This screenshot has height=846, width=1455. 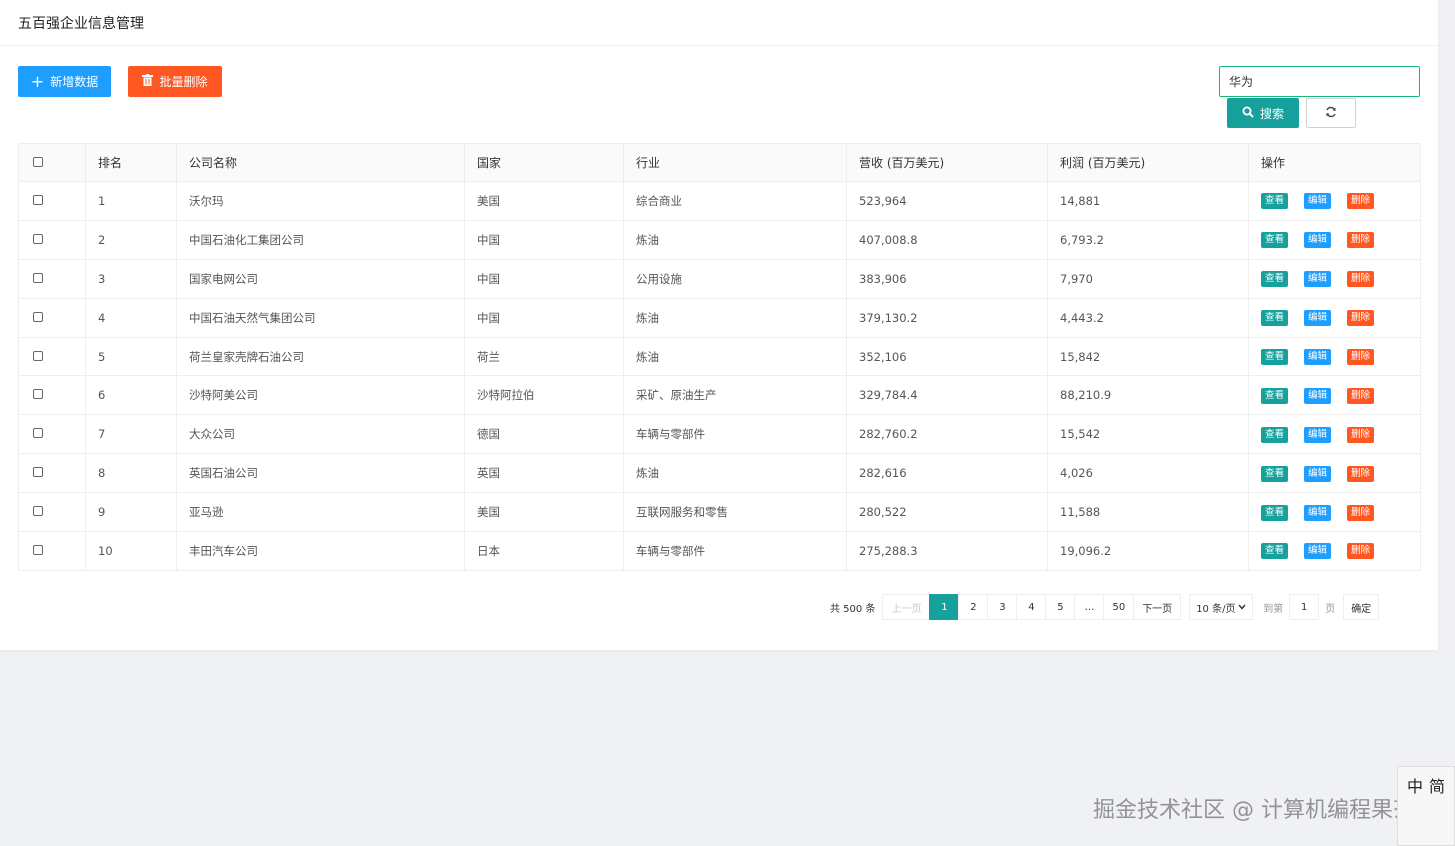 I want to click on plus-icon: +, so click(x=37, y=81).